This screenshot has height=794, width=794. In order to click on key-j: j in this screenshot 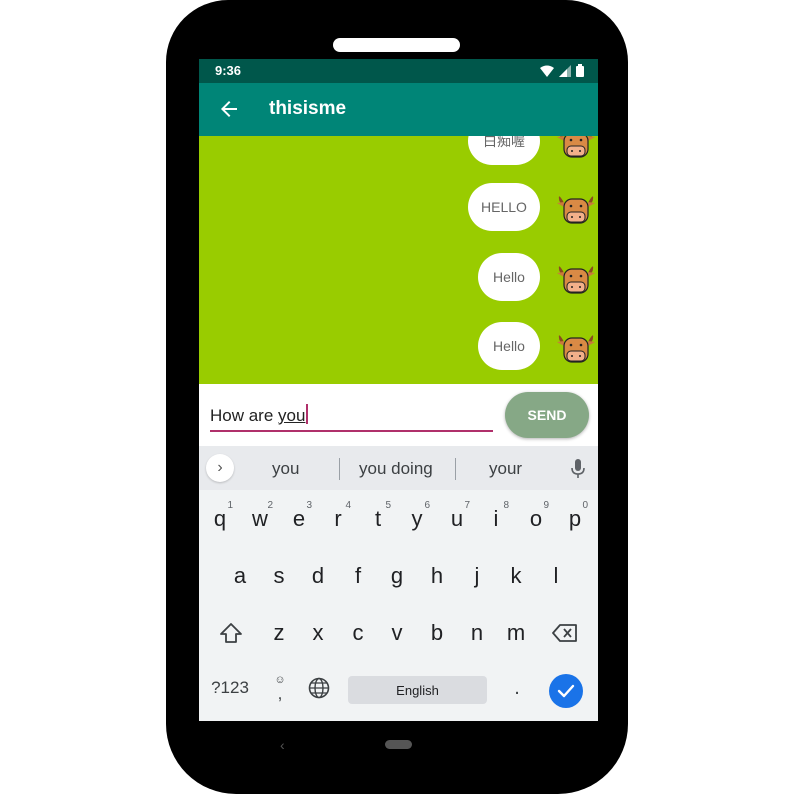, I will do `click(477, 576)`.